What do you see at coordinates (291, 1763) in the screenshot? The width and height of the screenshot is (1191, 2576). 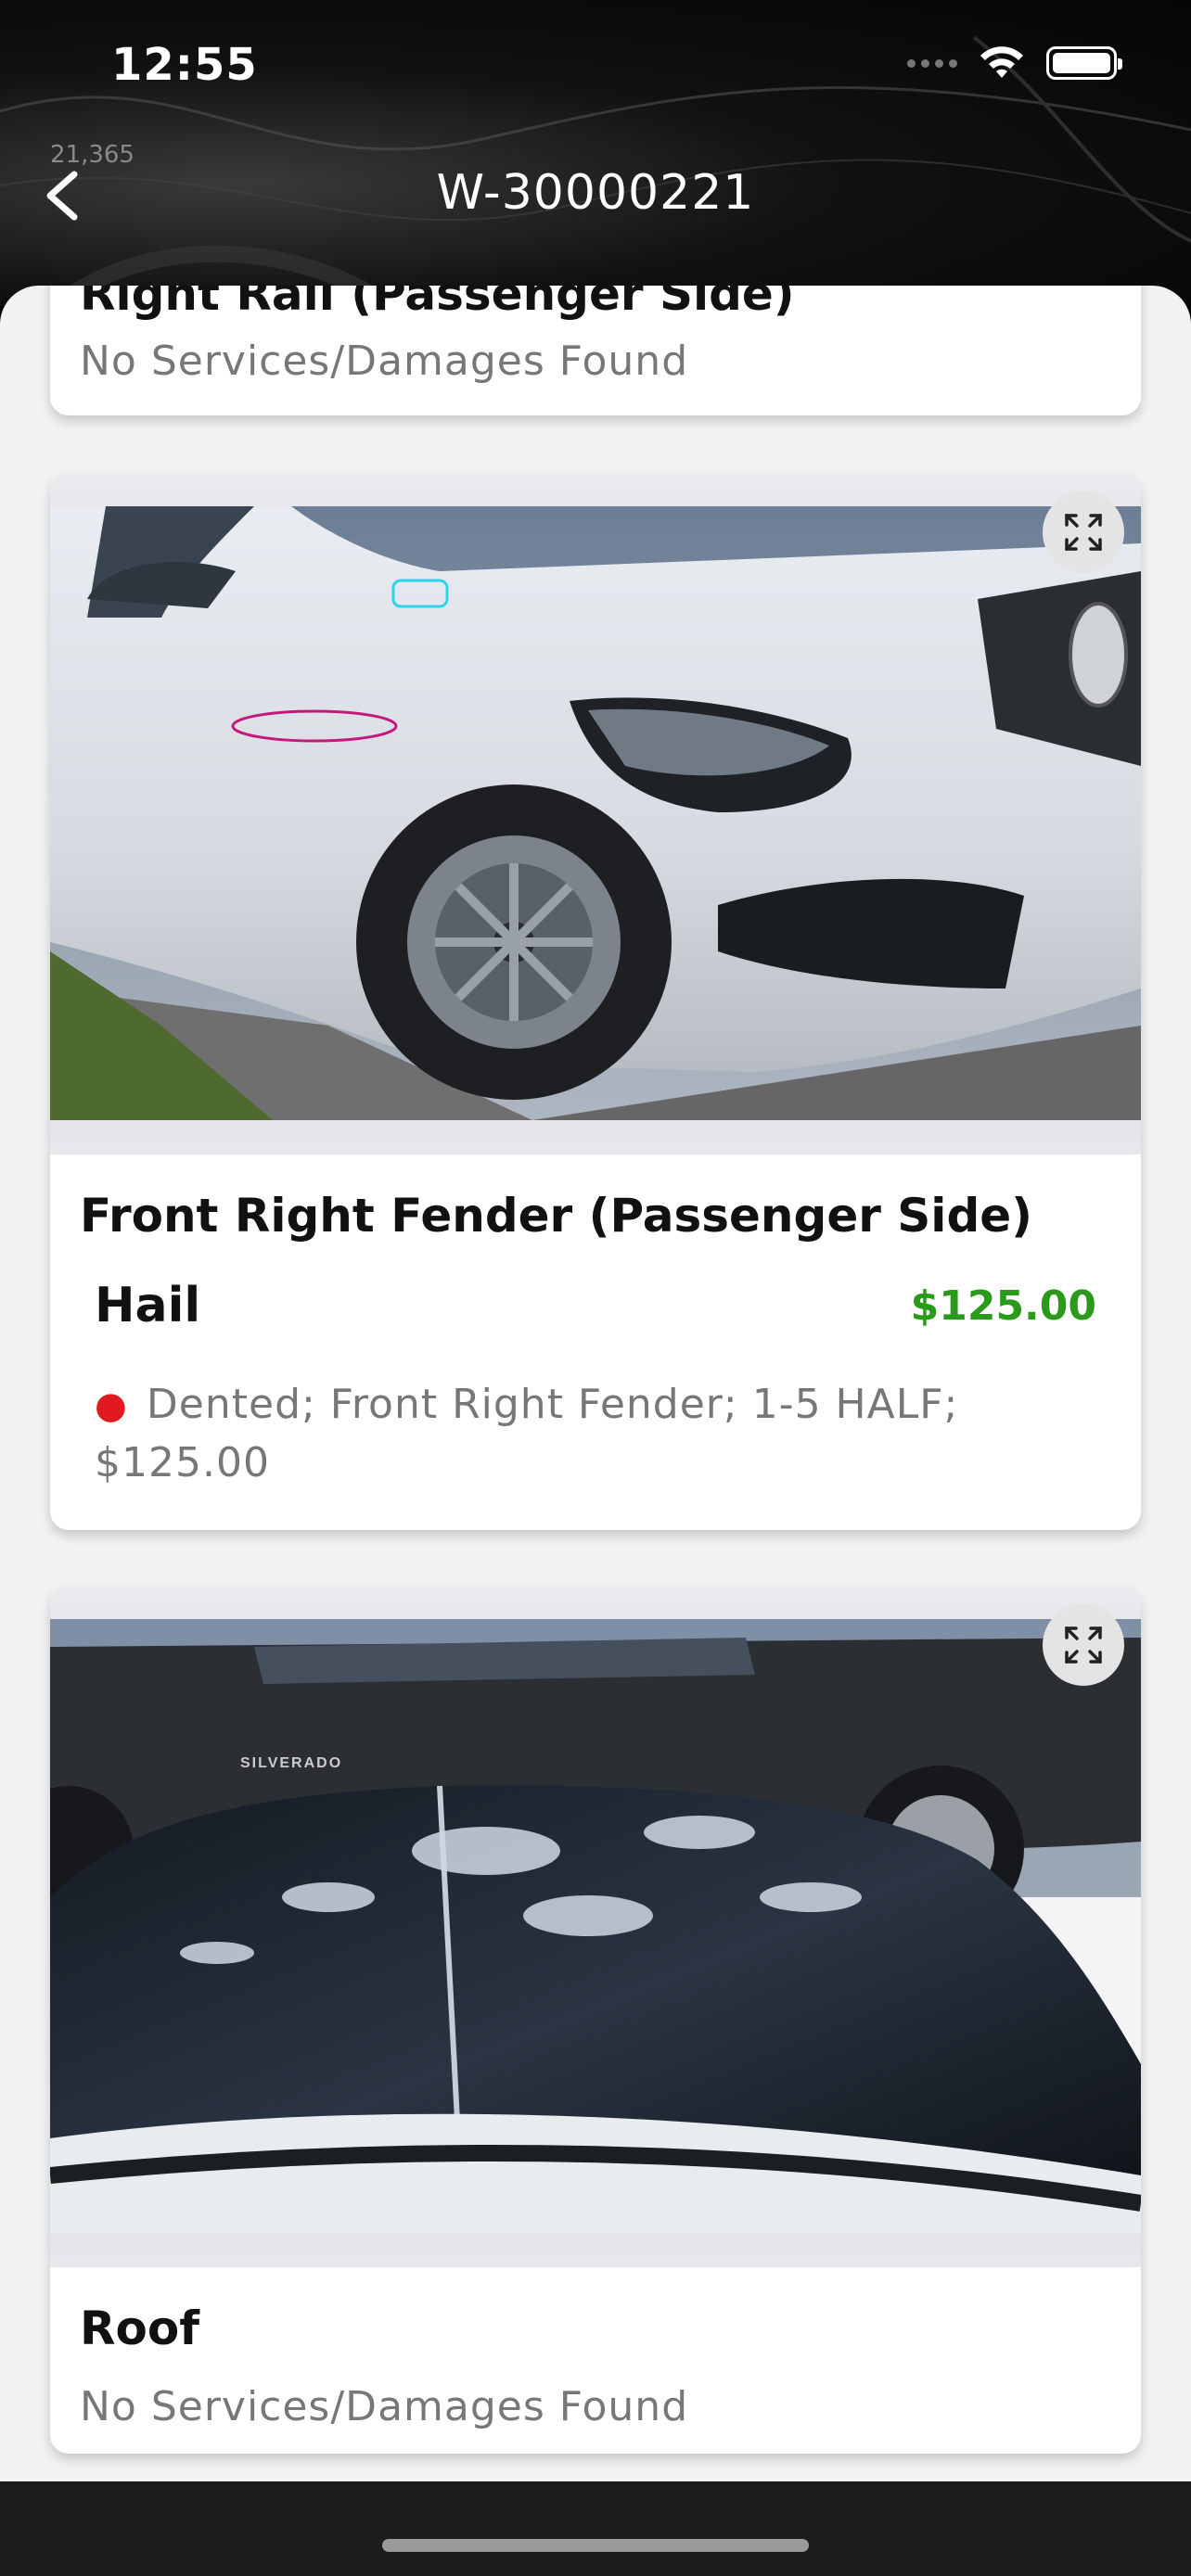 I see `truck-badge-text: SILVERADO` at bounding box center [291, 1763].